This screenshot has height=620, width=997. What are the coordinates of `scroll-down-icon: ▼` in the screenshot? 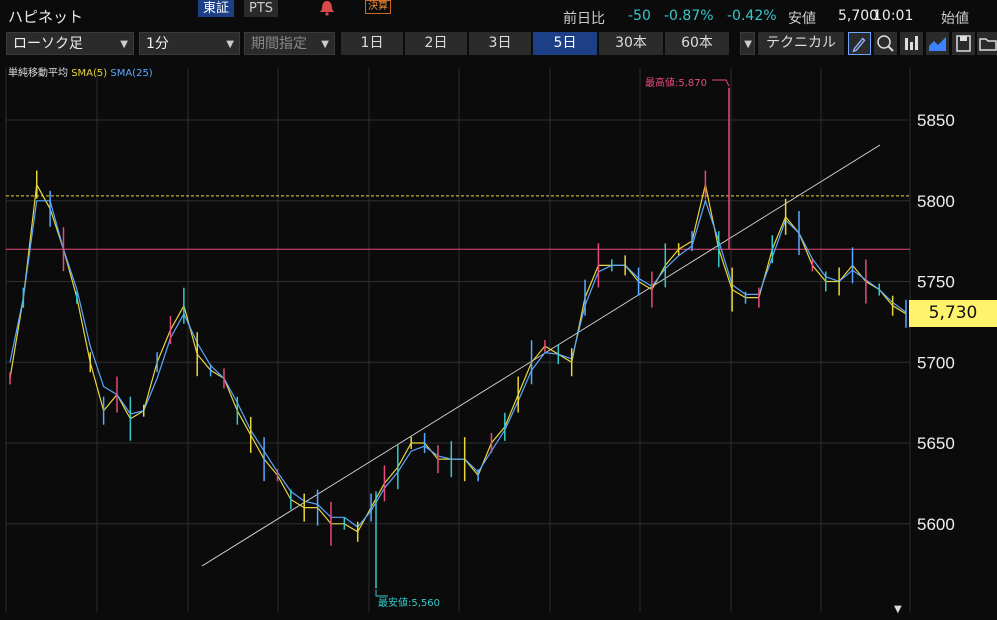 It's located at (898, 609).